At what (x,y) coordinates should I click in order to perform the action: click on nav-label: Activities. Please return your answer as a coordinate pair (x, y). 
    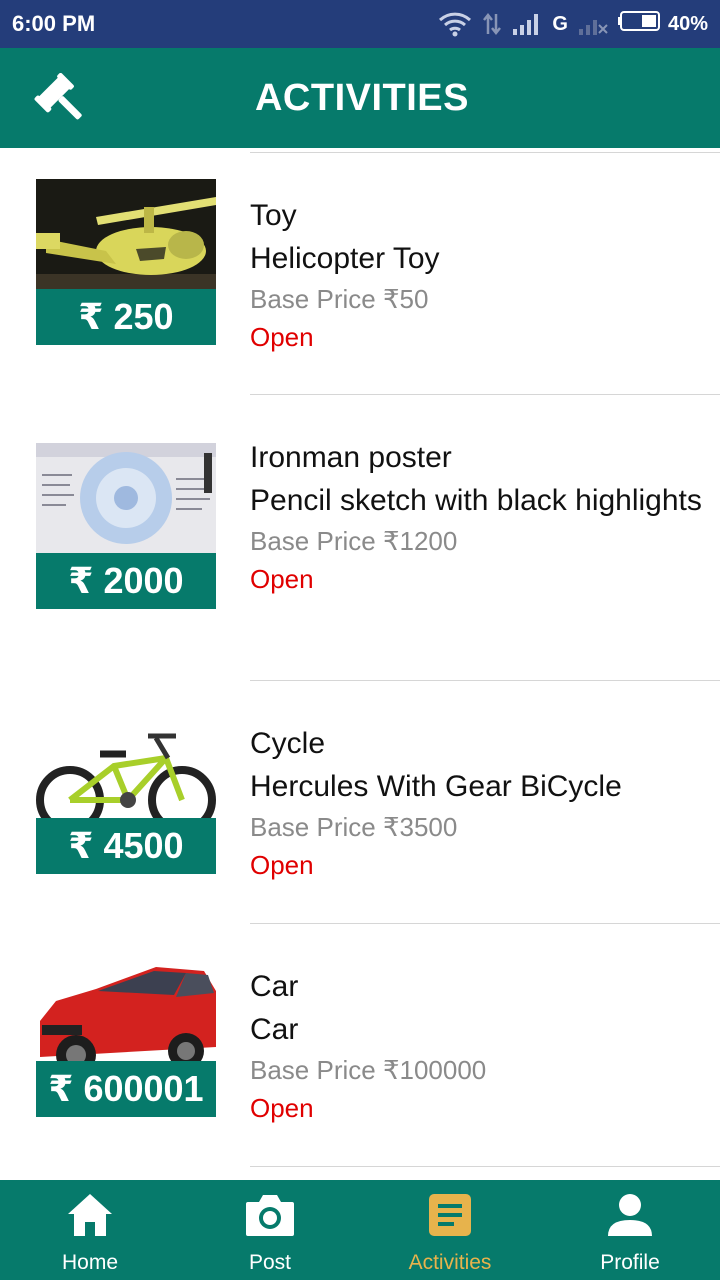
    Looking at the image, I should click on (450, 1262).